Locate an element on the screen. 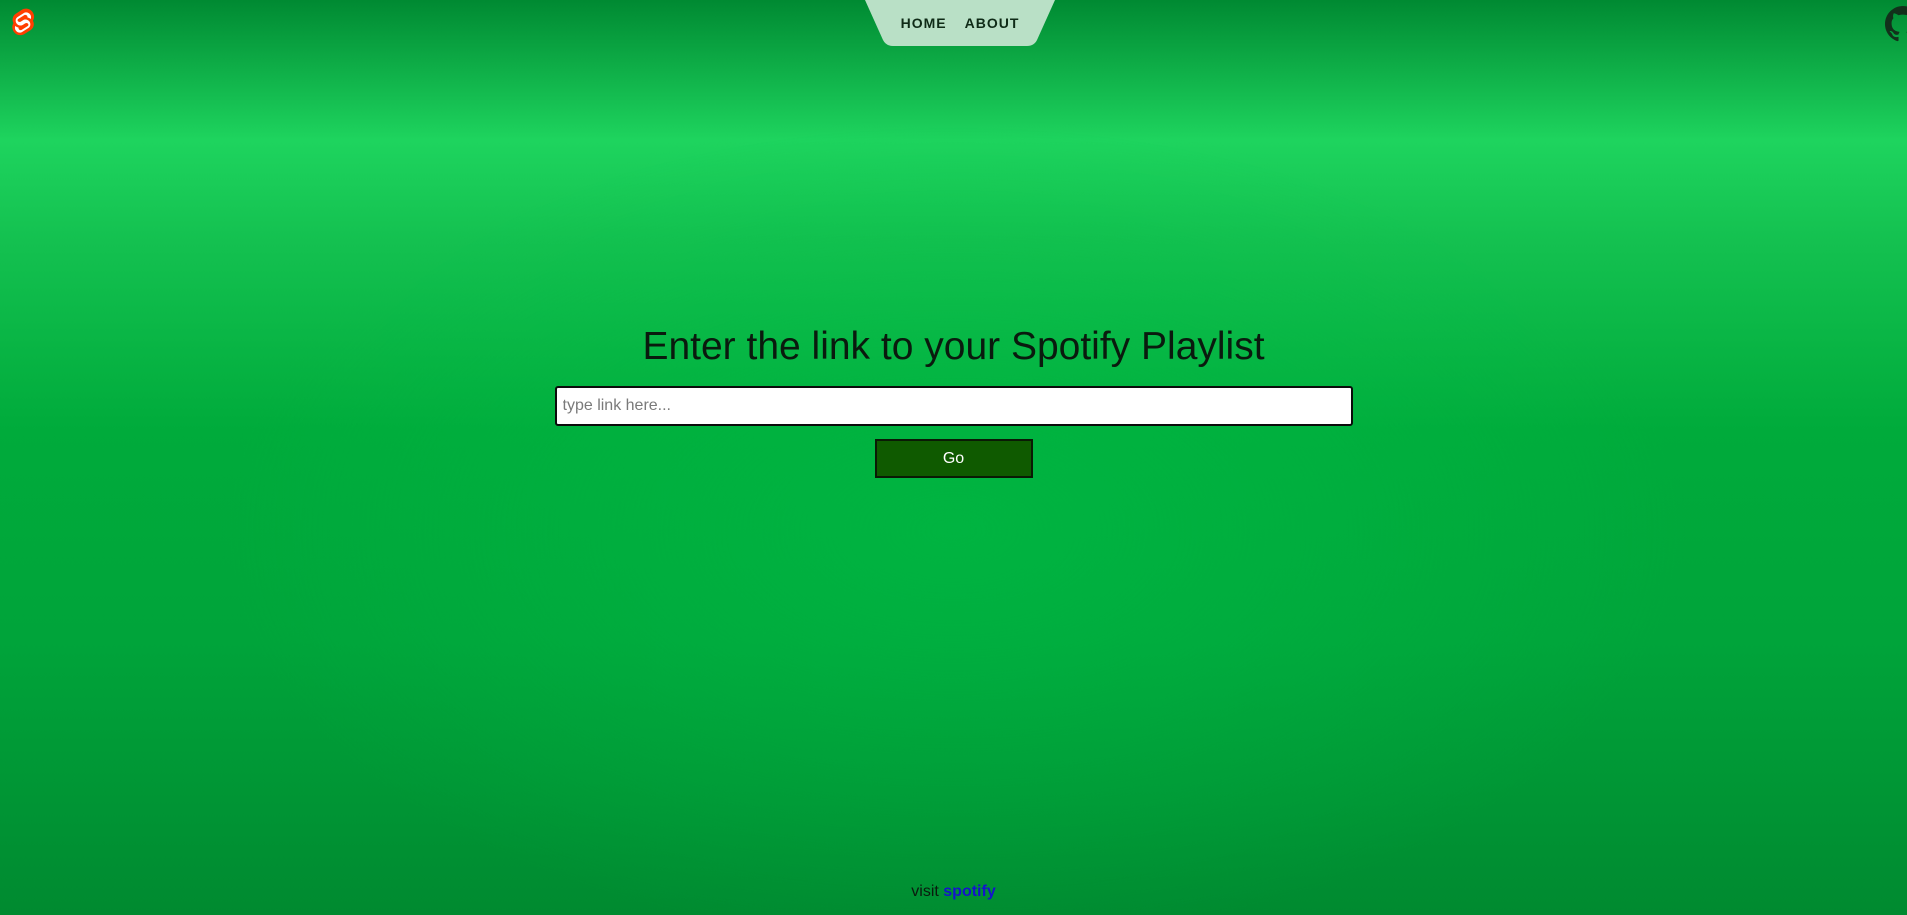 The image size is (1907, 915). footer-visit-text: visit is located at coordinates (927, 891).